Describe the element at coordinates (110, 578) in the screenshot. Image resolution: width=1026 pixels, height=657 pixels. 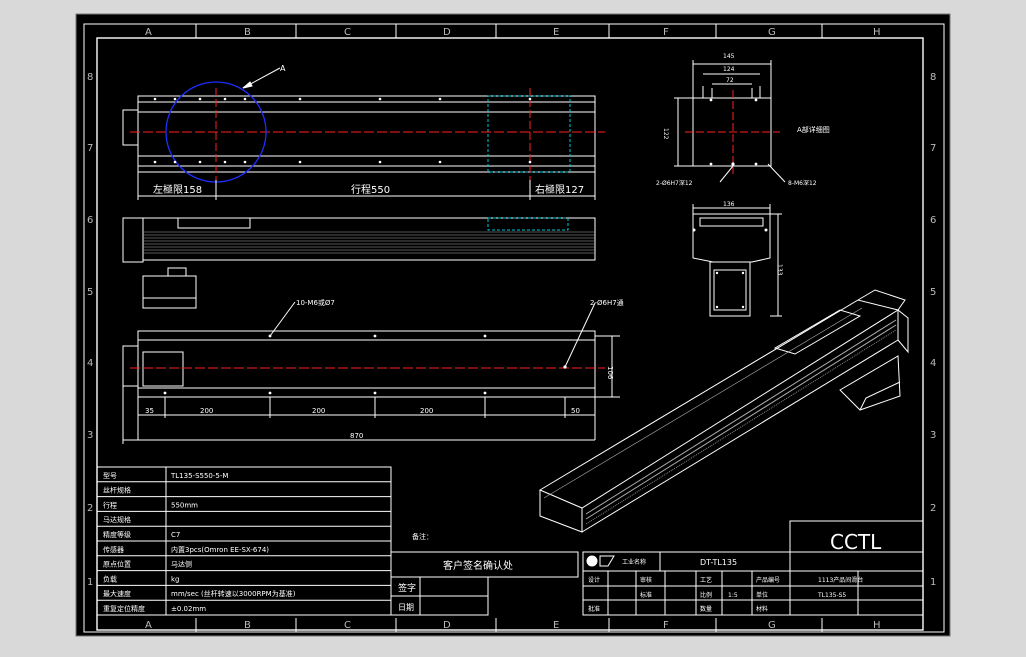
I see `spec-label: 负载` at that location.